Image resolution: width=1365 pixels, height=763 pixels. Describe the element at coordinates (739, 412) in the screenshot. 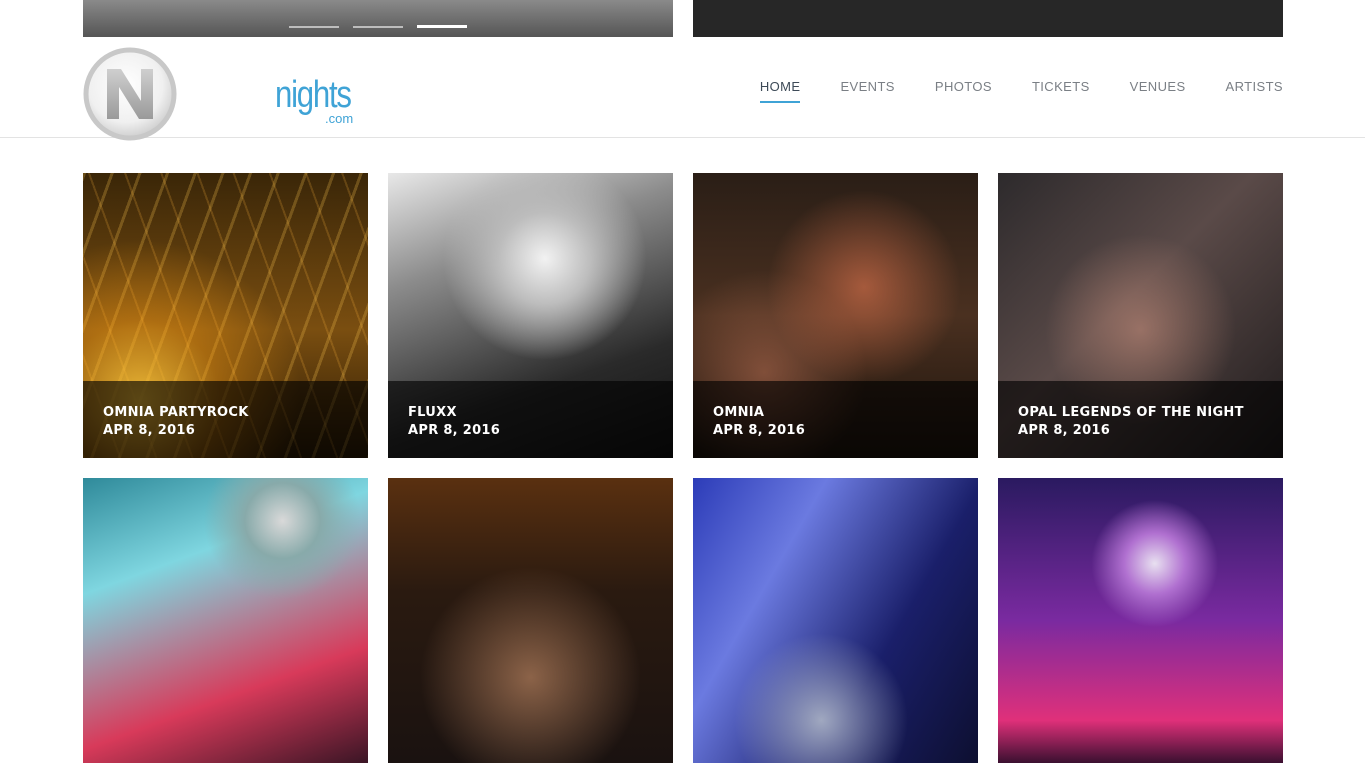

I see `gallery-title: OMNIA` at that location.